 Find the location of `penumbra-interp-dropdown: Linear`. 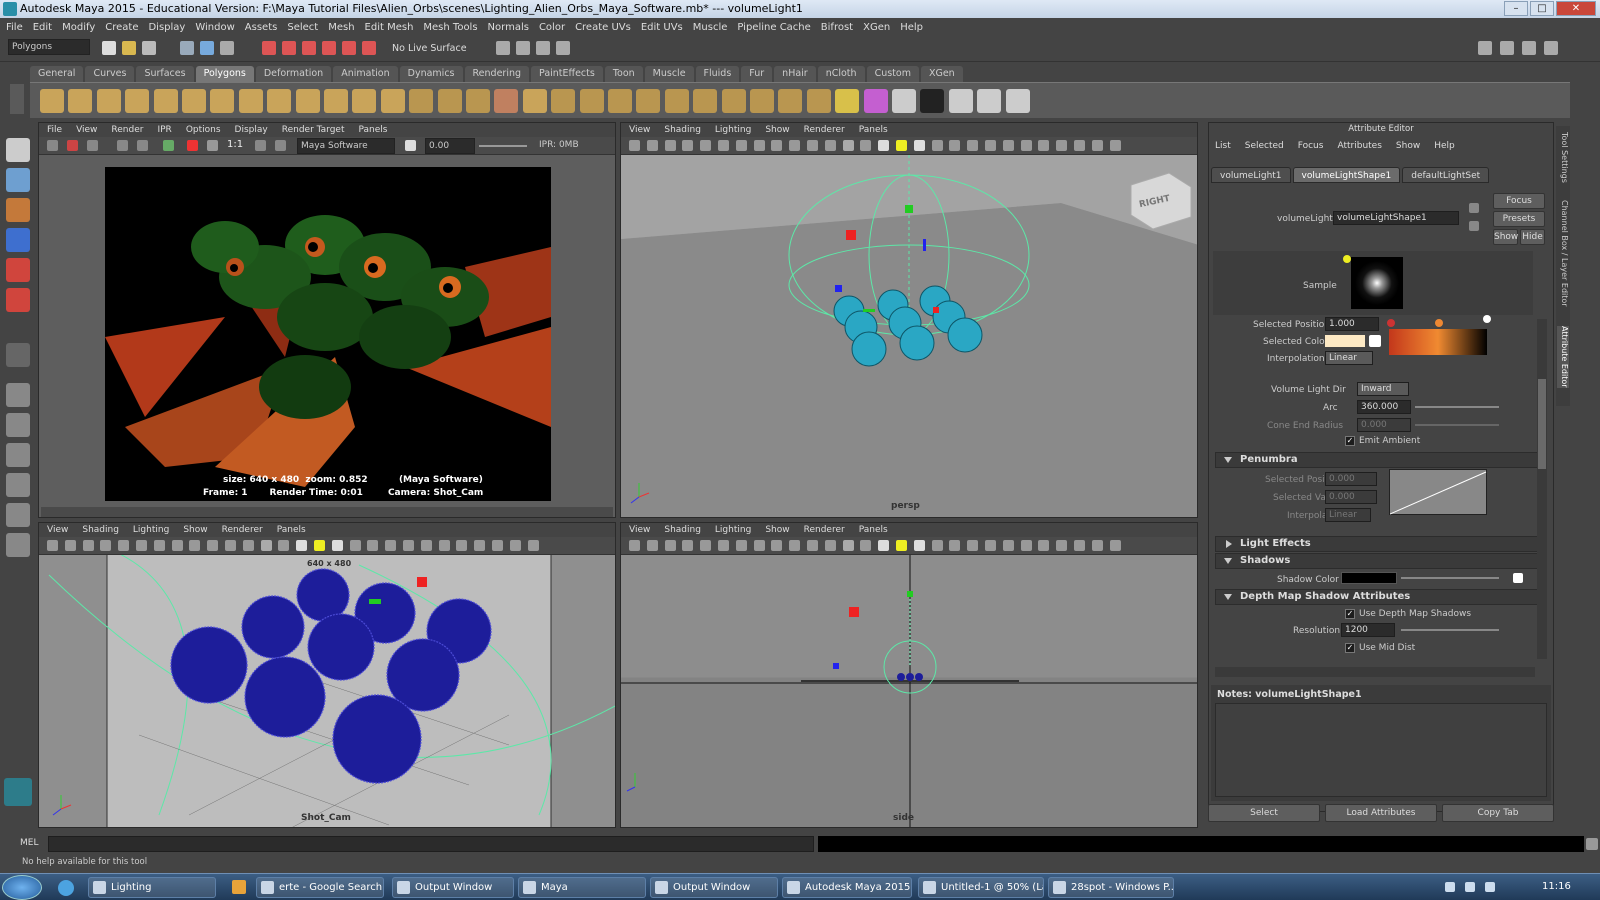

penumbra-interp-dropdown: Linear is located at coordinates (1348, 515).